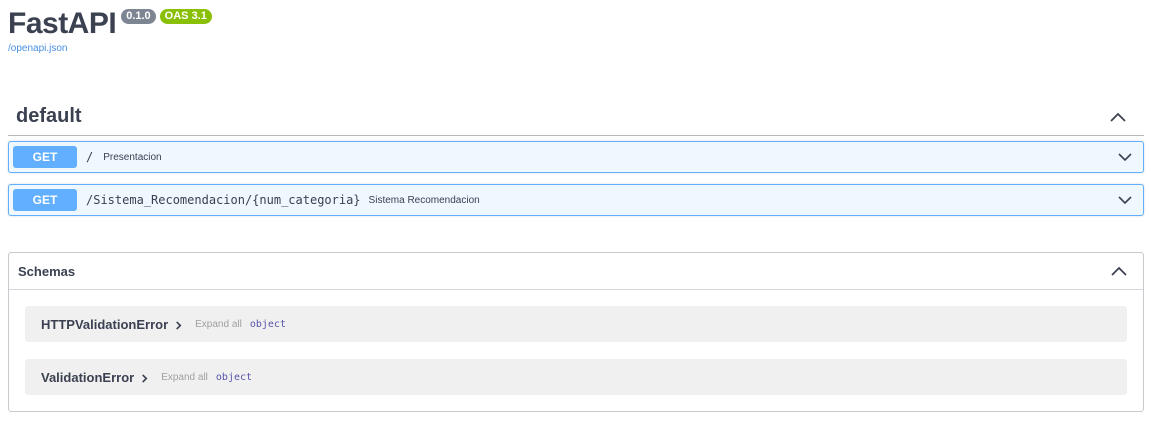 This screenshot has height=423, width=1151. I want to click on operation-summary: Presentacion, so click(132, 157).